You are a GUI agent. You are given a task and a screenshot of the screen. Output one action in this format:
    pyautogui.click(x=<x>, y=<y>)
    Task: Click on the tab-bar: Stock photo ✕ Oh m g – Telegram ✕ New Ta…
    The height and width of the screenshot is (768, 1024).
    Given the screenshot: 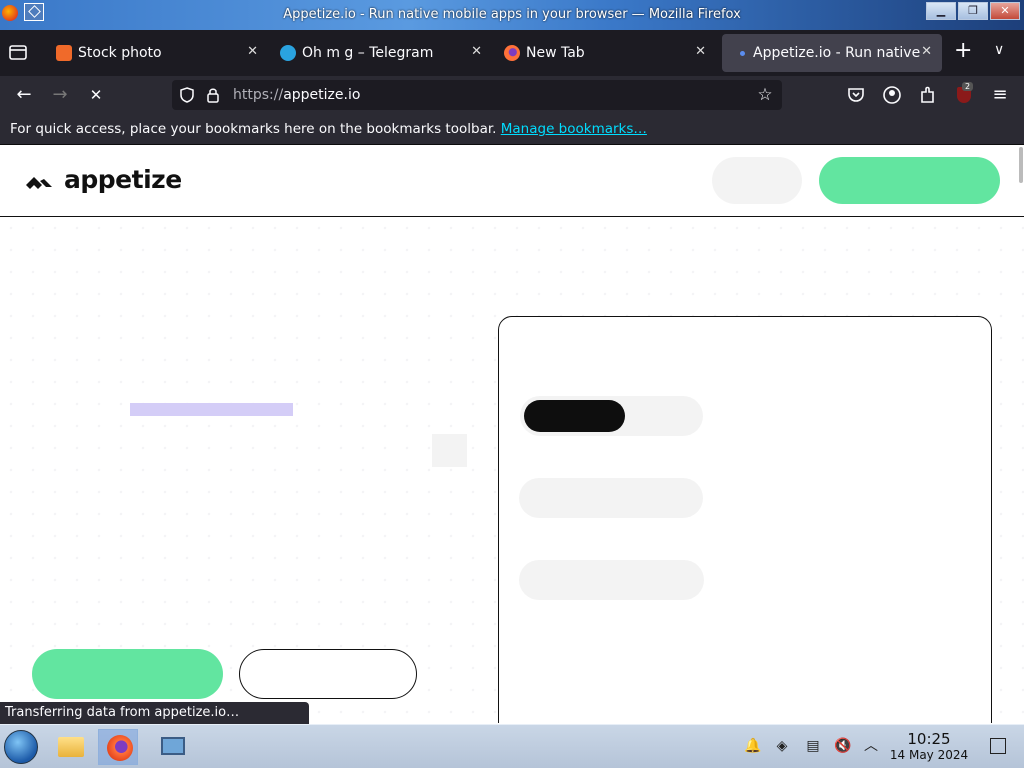 What is the action you would take?
    pyautogui.click(x=512, y=53)
    